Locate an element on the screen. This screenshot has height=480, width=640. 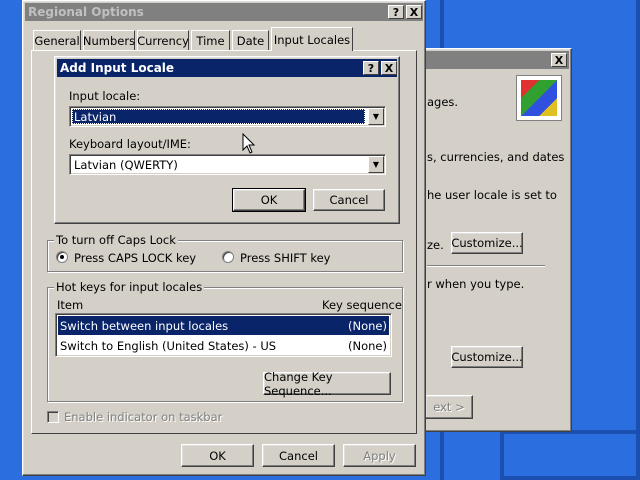
radio-caps-lock is located at coordinates (62, 257).